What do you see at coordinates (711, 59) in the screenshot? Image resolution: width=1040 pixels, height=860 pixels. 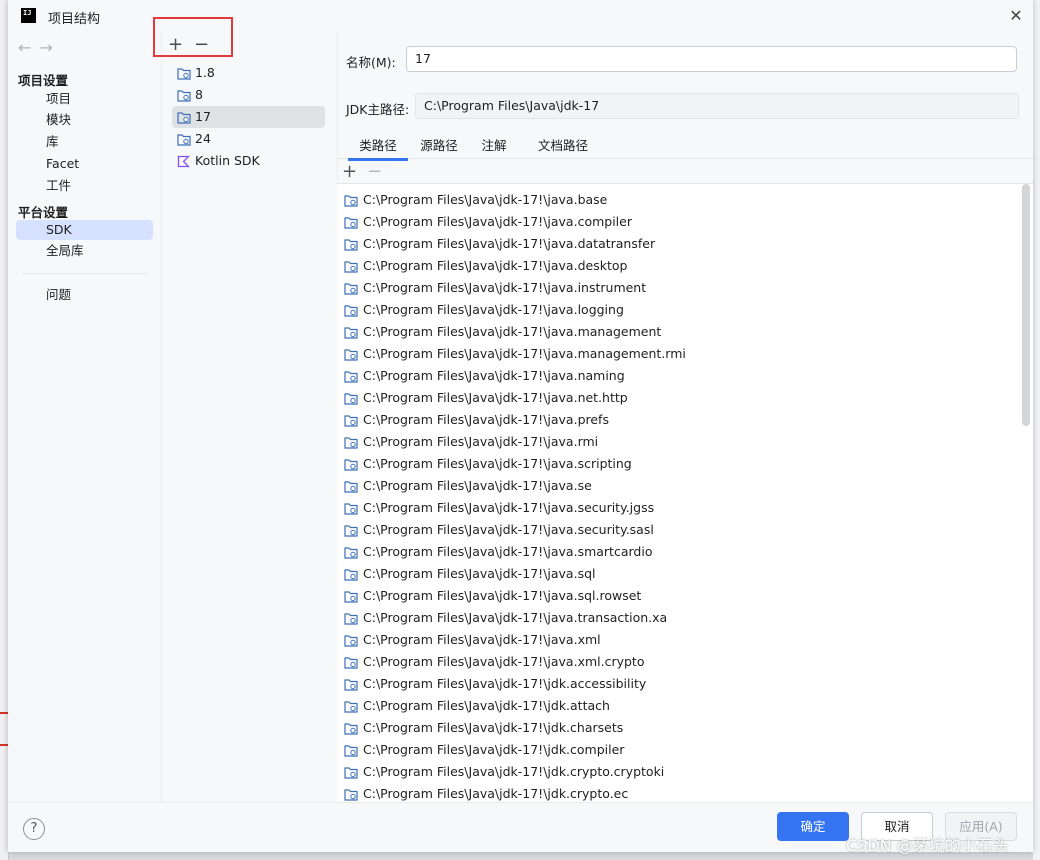 I see `sdk-name-input: 17` at bounding box center [711, 59].